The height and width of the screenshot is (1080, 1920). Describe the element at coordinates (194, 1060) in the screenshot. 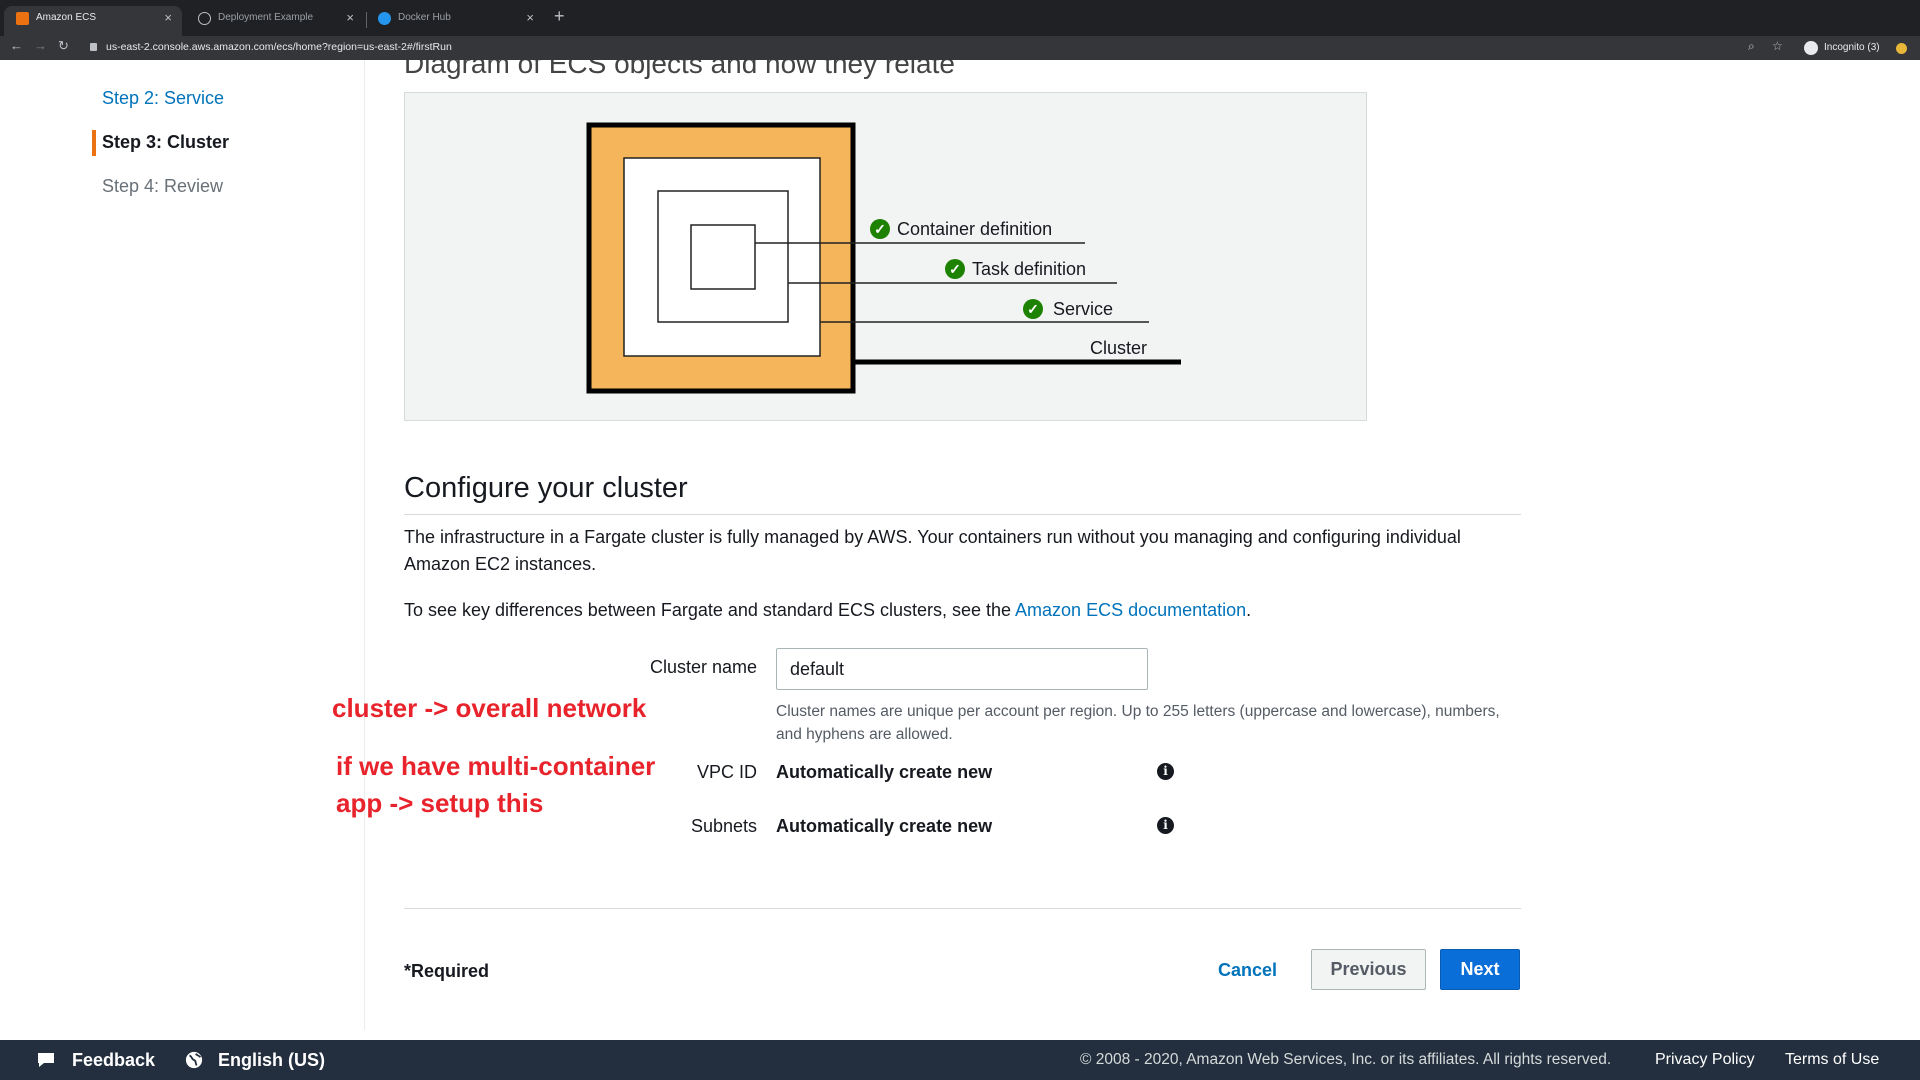

I see `globe-icon` at that location.